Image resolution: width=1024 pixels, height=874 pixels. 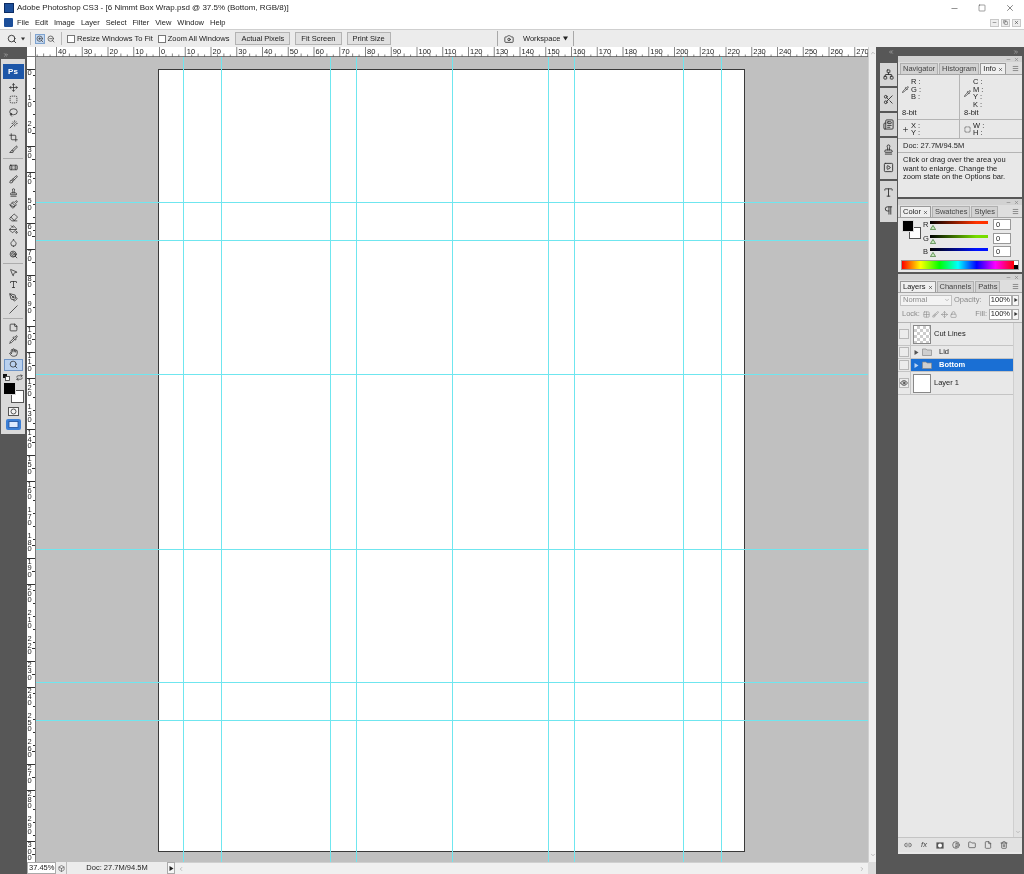 What do you see at coordinates (13, 424) in the screenshot?
I see `monitor-icon` at bounding box center [13, 424].